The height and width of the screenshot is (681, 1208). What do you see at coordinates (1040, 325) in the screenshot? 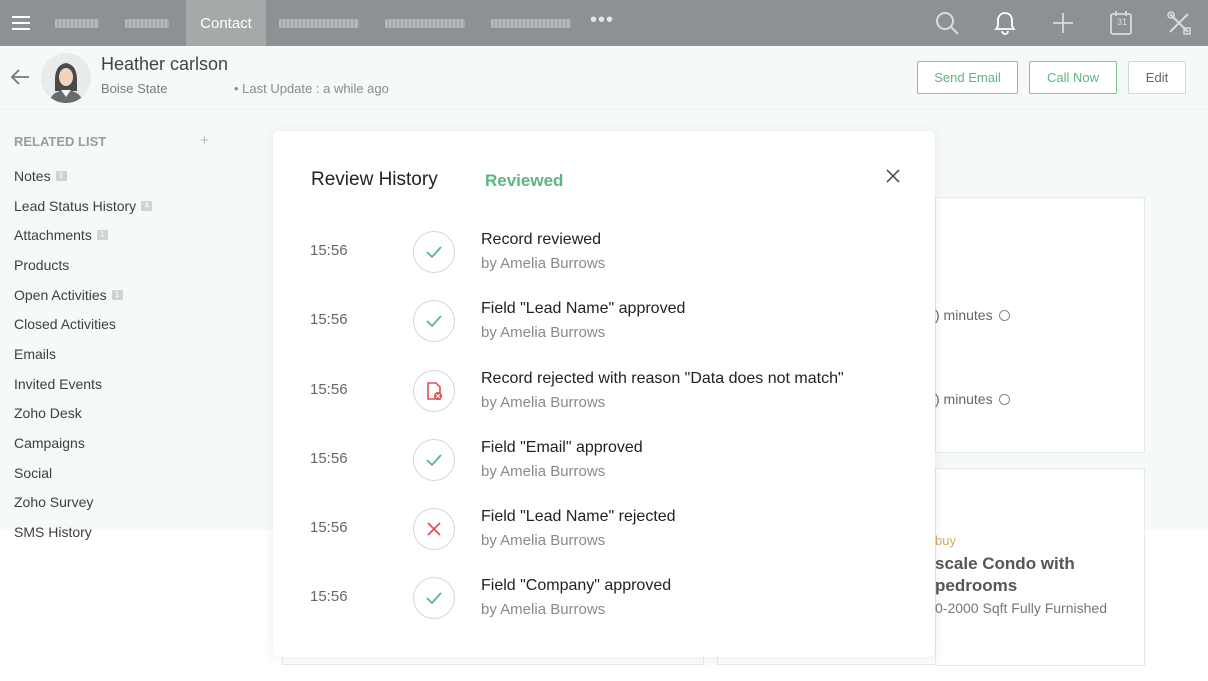
I see `activity-card` at bounding box center [1040, 325].